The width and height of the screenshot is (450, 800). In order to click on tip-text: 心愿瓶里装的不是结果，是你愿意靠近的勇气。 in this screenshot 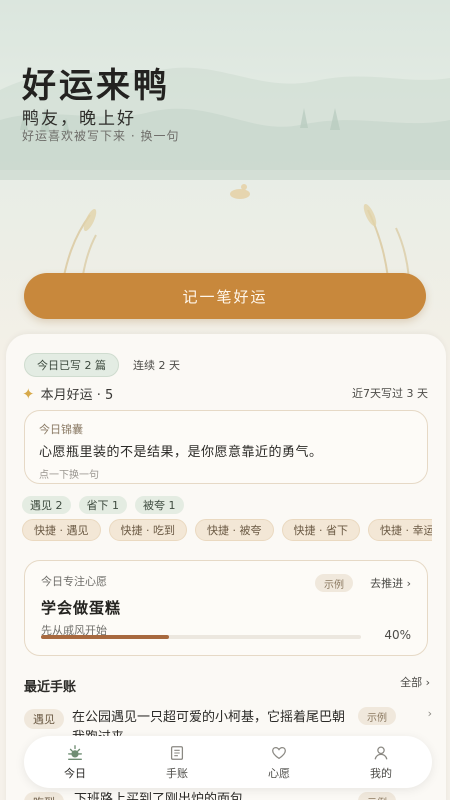, I will do `click(181, 452)`.